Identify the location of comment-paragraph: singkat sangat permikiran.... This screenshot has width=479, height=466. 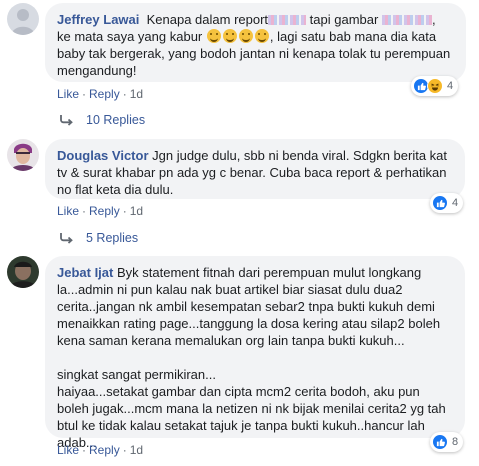
(136, 374).